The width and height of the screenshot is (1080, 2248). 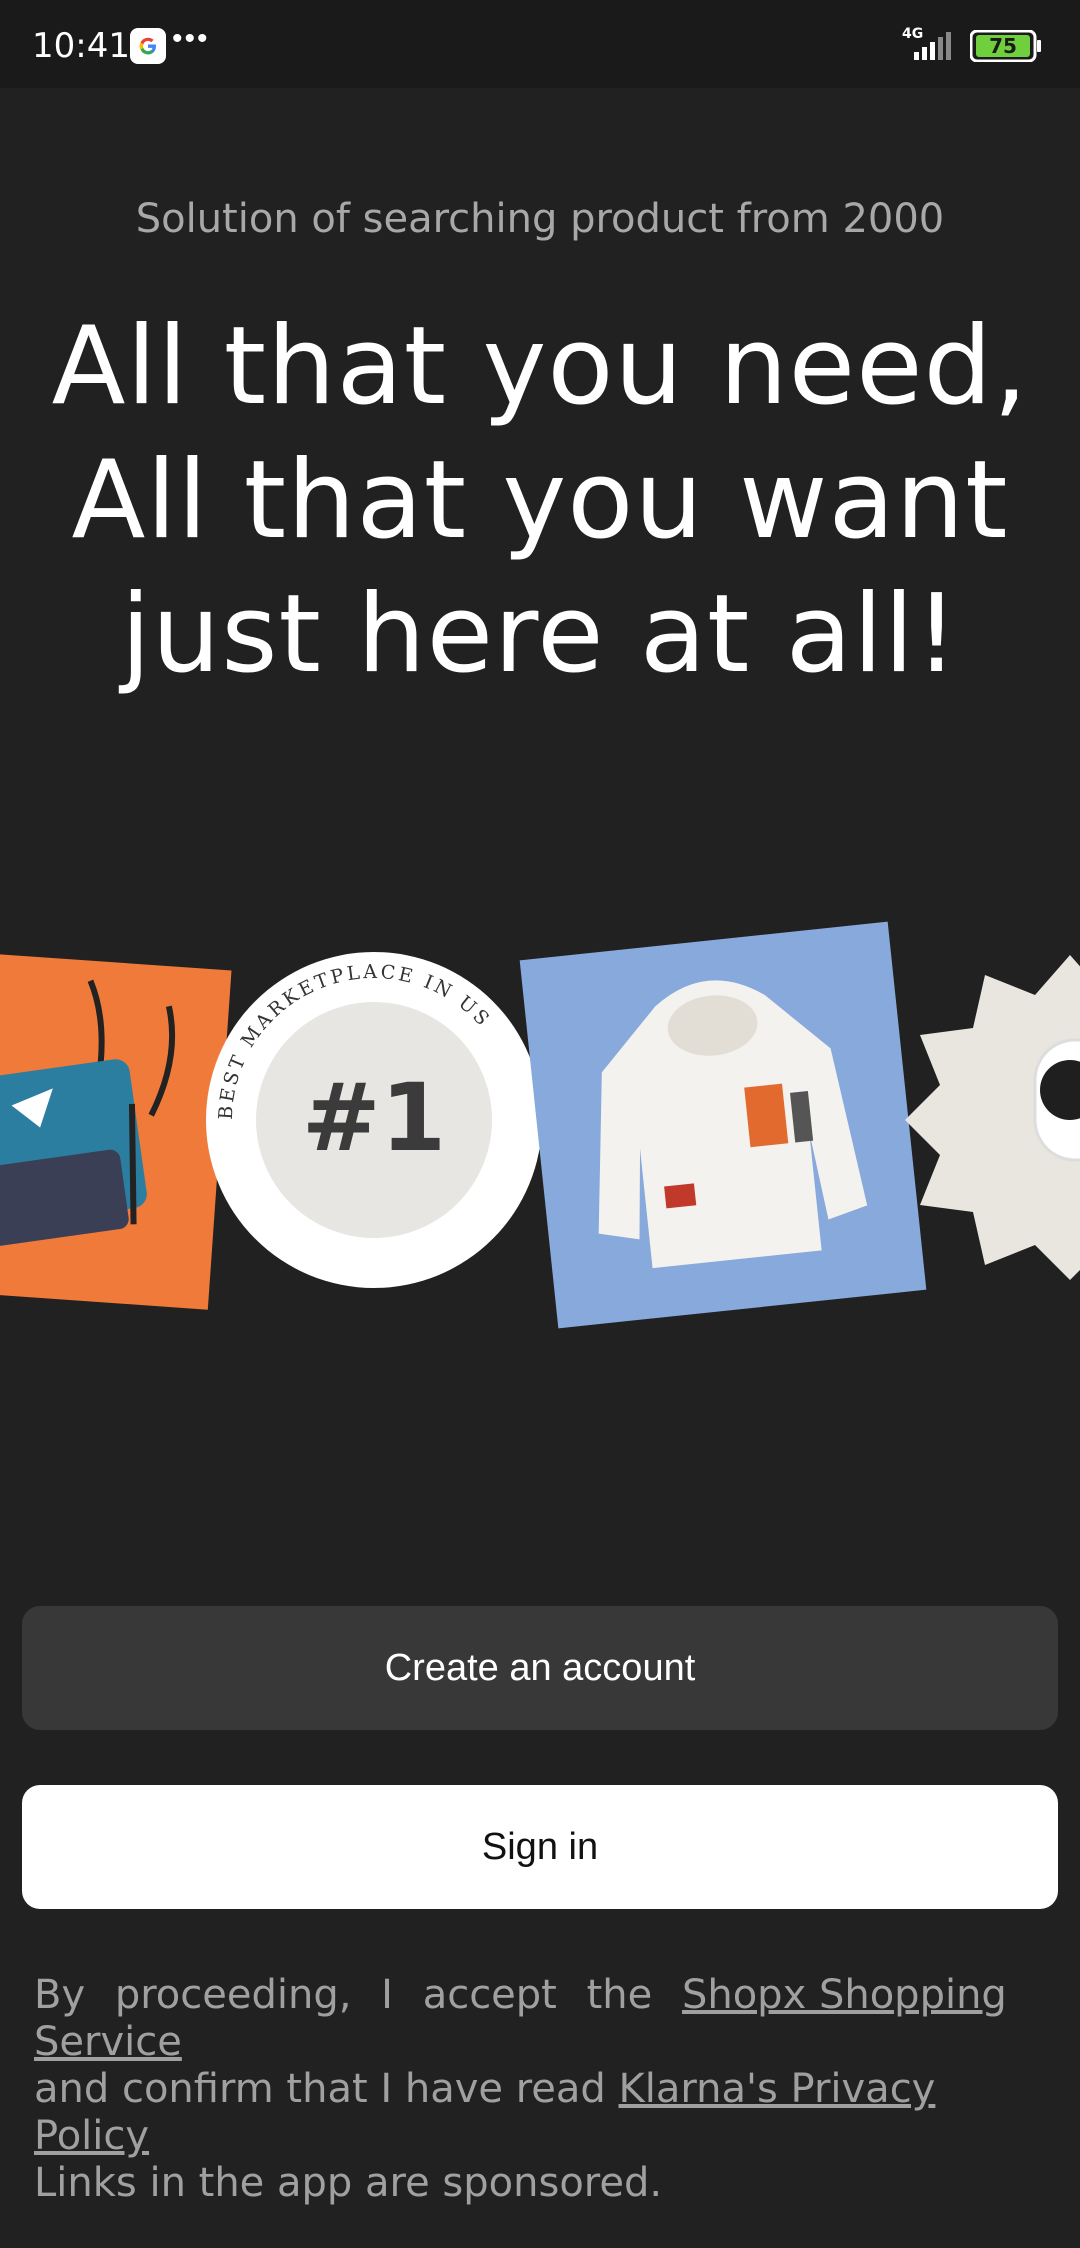 I want to click on legal-confirm-text: and confirm that I have read, so click(x=320, y=2089).